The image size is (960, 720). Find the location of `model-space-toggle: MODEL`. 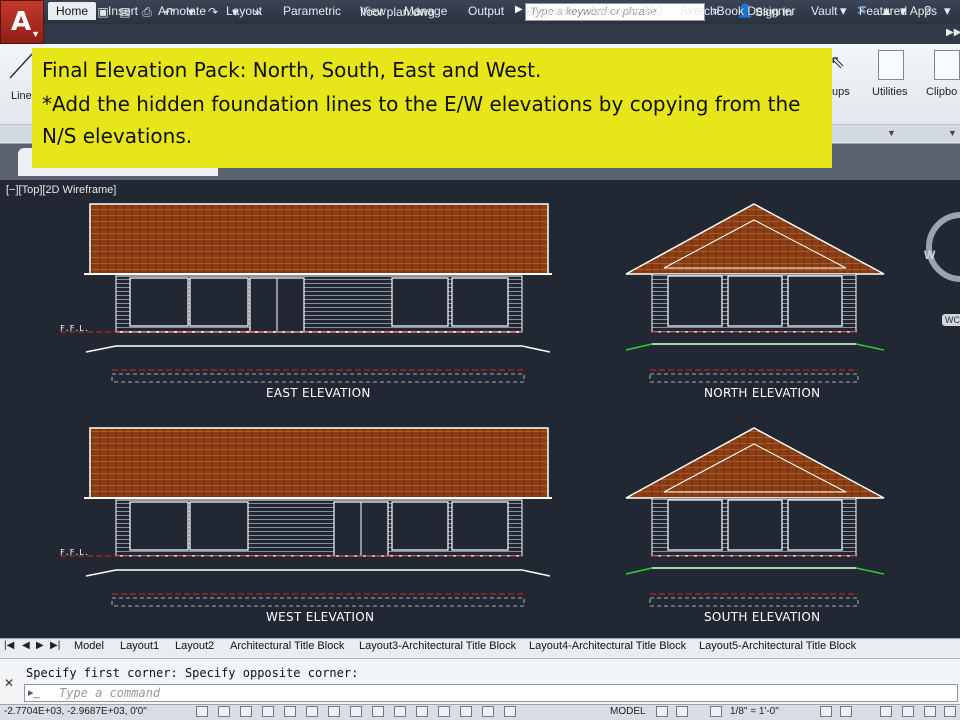

model-space-toggle: MODEL is located at coordinates (628, 711).